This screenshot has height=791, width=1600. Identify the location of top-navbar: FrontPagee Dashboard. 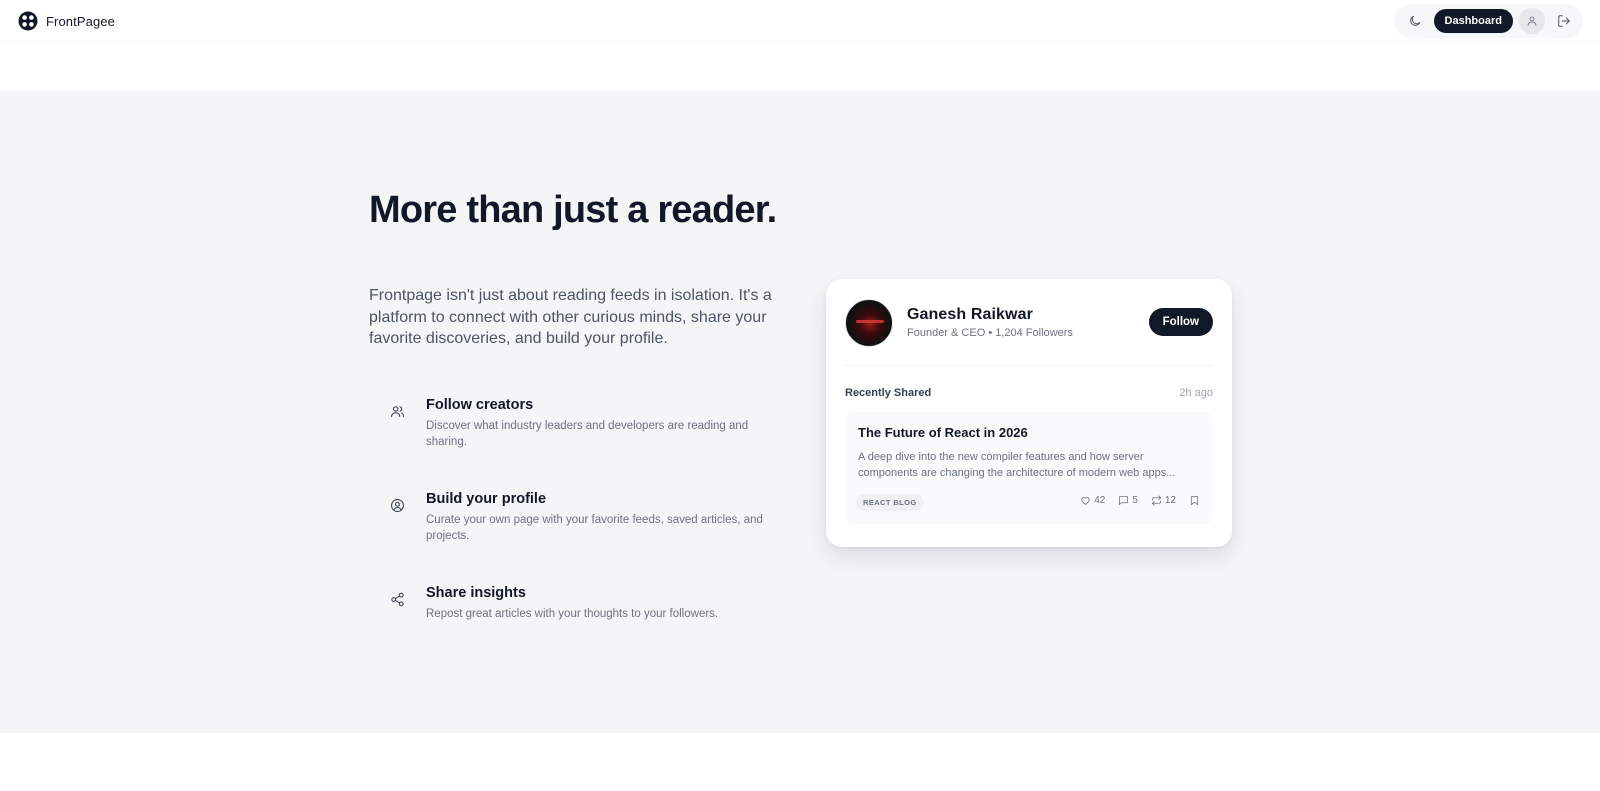
(800, 21).